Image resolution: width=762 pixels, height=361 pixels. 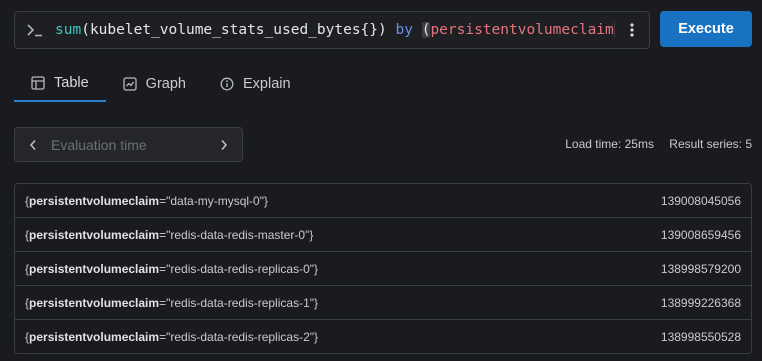 What do you see at coordinates (238, 234) in the screenshot?
I see `label-value: "redis-data-redis-master-0"` at bounding box center [238, 234].